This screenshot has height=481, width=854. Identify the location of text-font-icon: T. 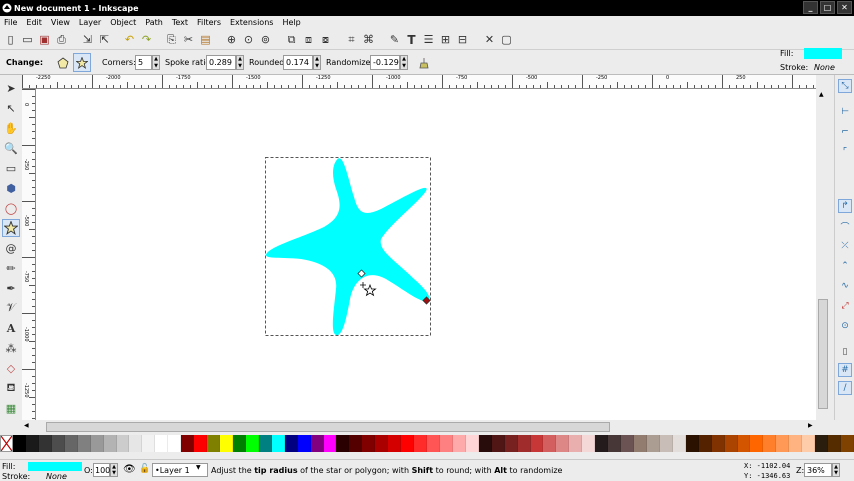
(411, 39).